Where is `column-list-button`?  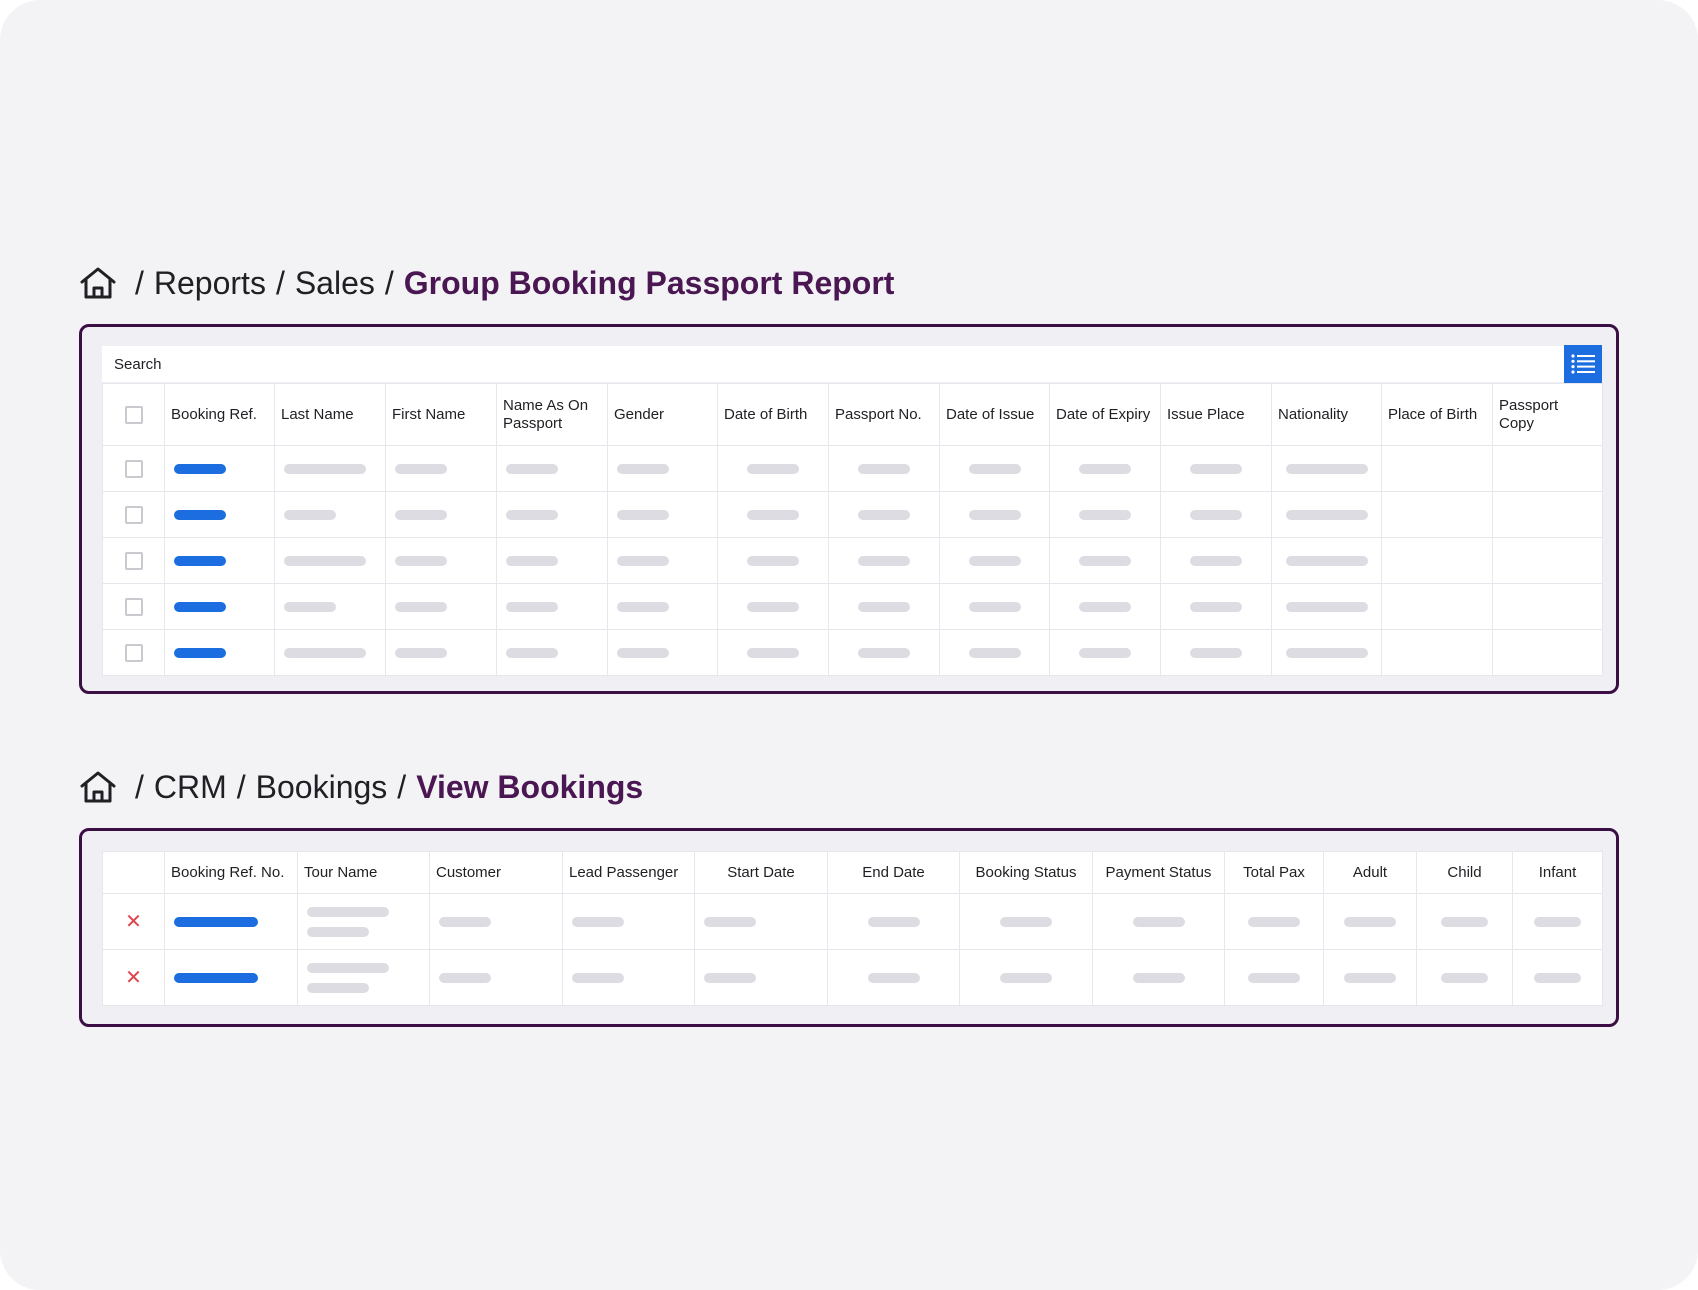
column-list-button is located at coordinates (1583, 364).